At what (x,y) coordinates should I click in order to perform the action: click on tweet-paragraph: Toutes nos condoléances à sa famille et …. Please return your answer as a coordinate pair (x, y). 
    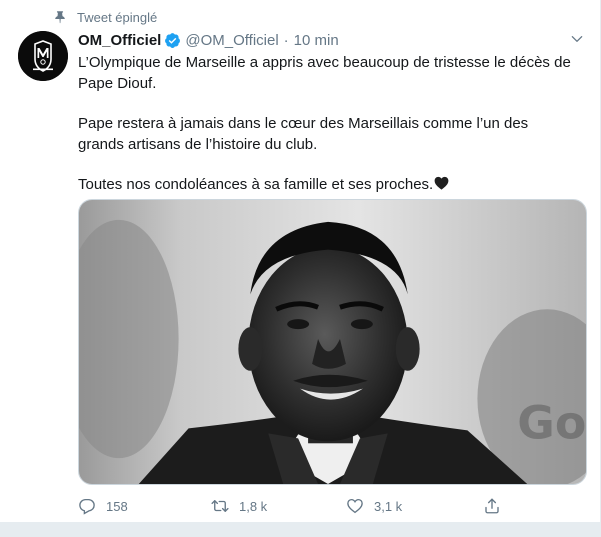
    Looking at the image, I should click on (256, 184).